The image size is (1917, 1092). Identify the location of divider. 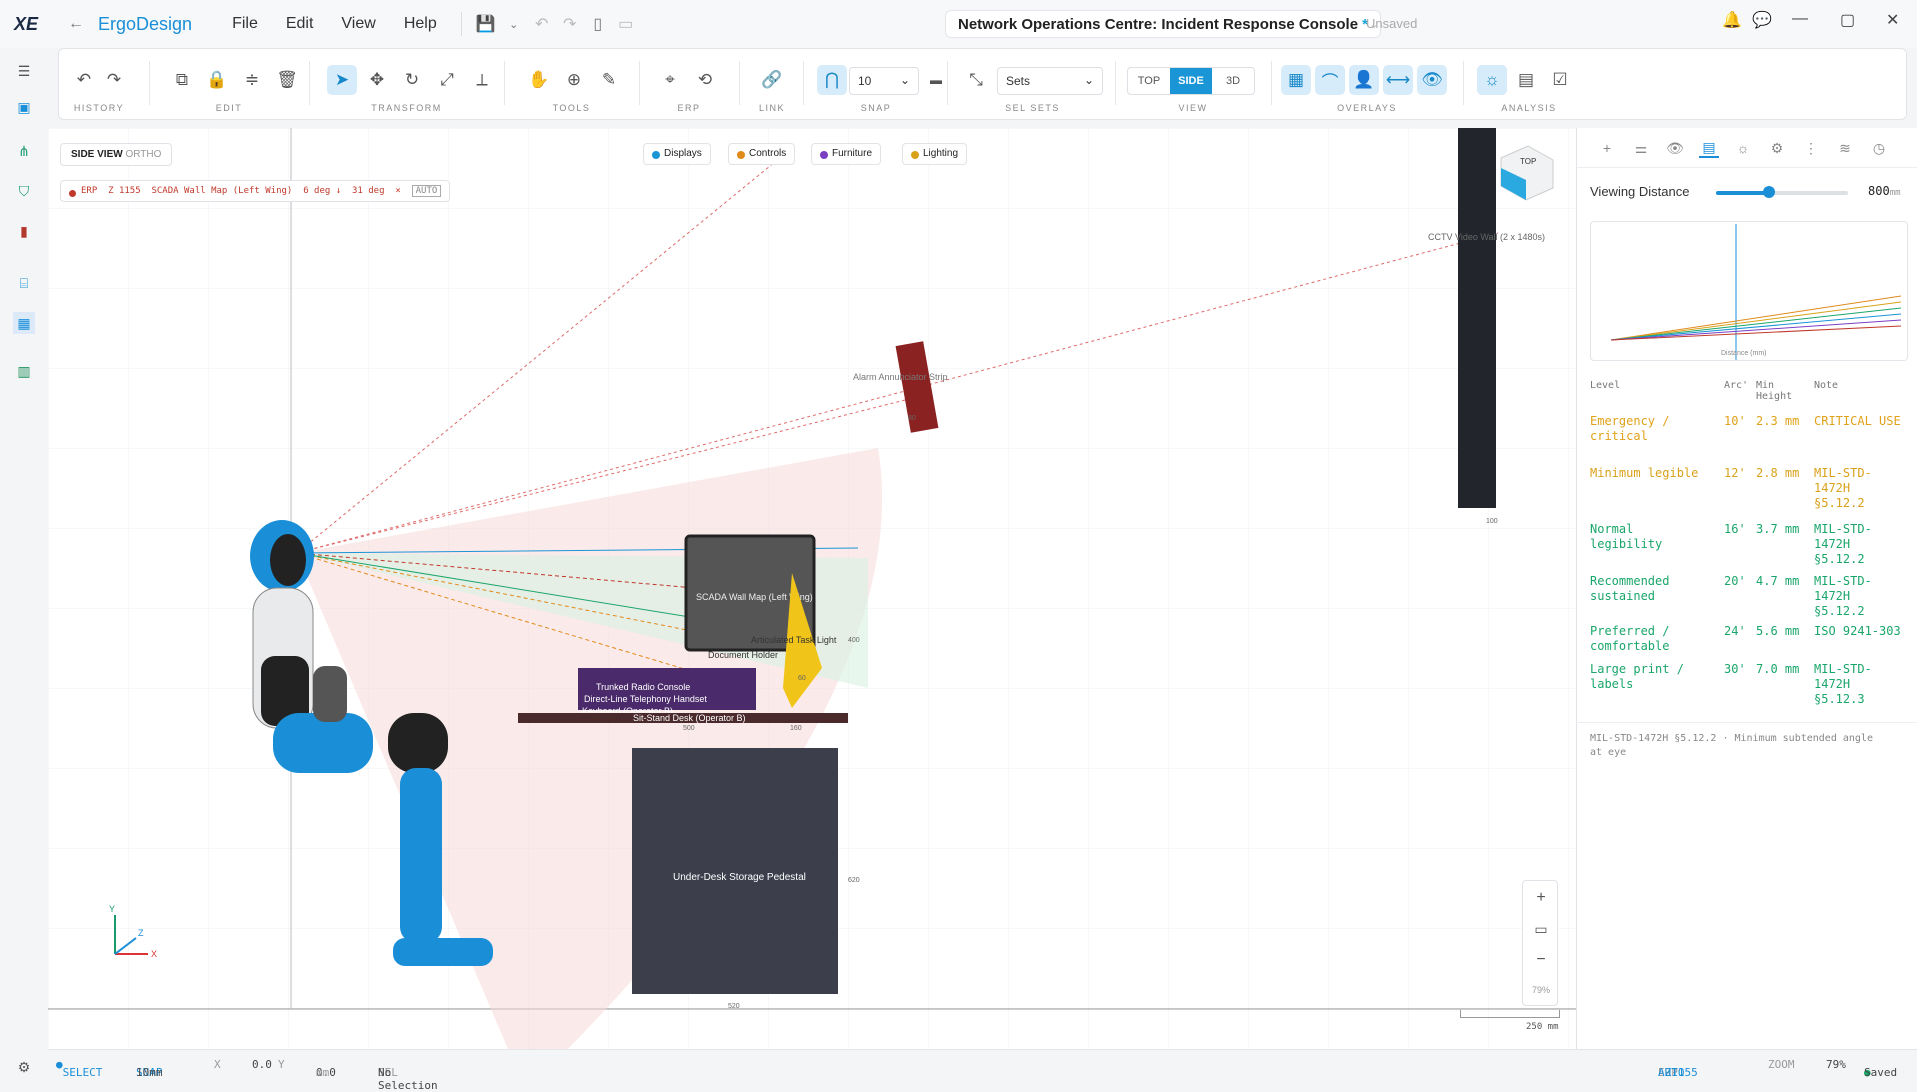
(149, 83).